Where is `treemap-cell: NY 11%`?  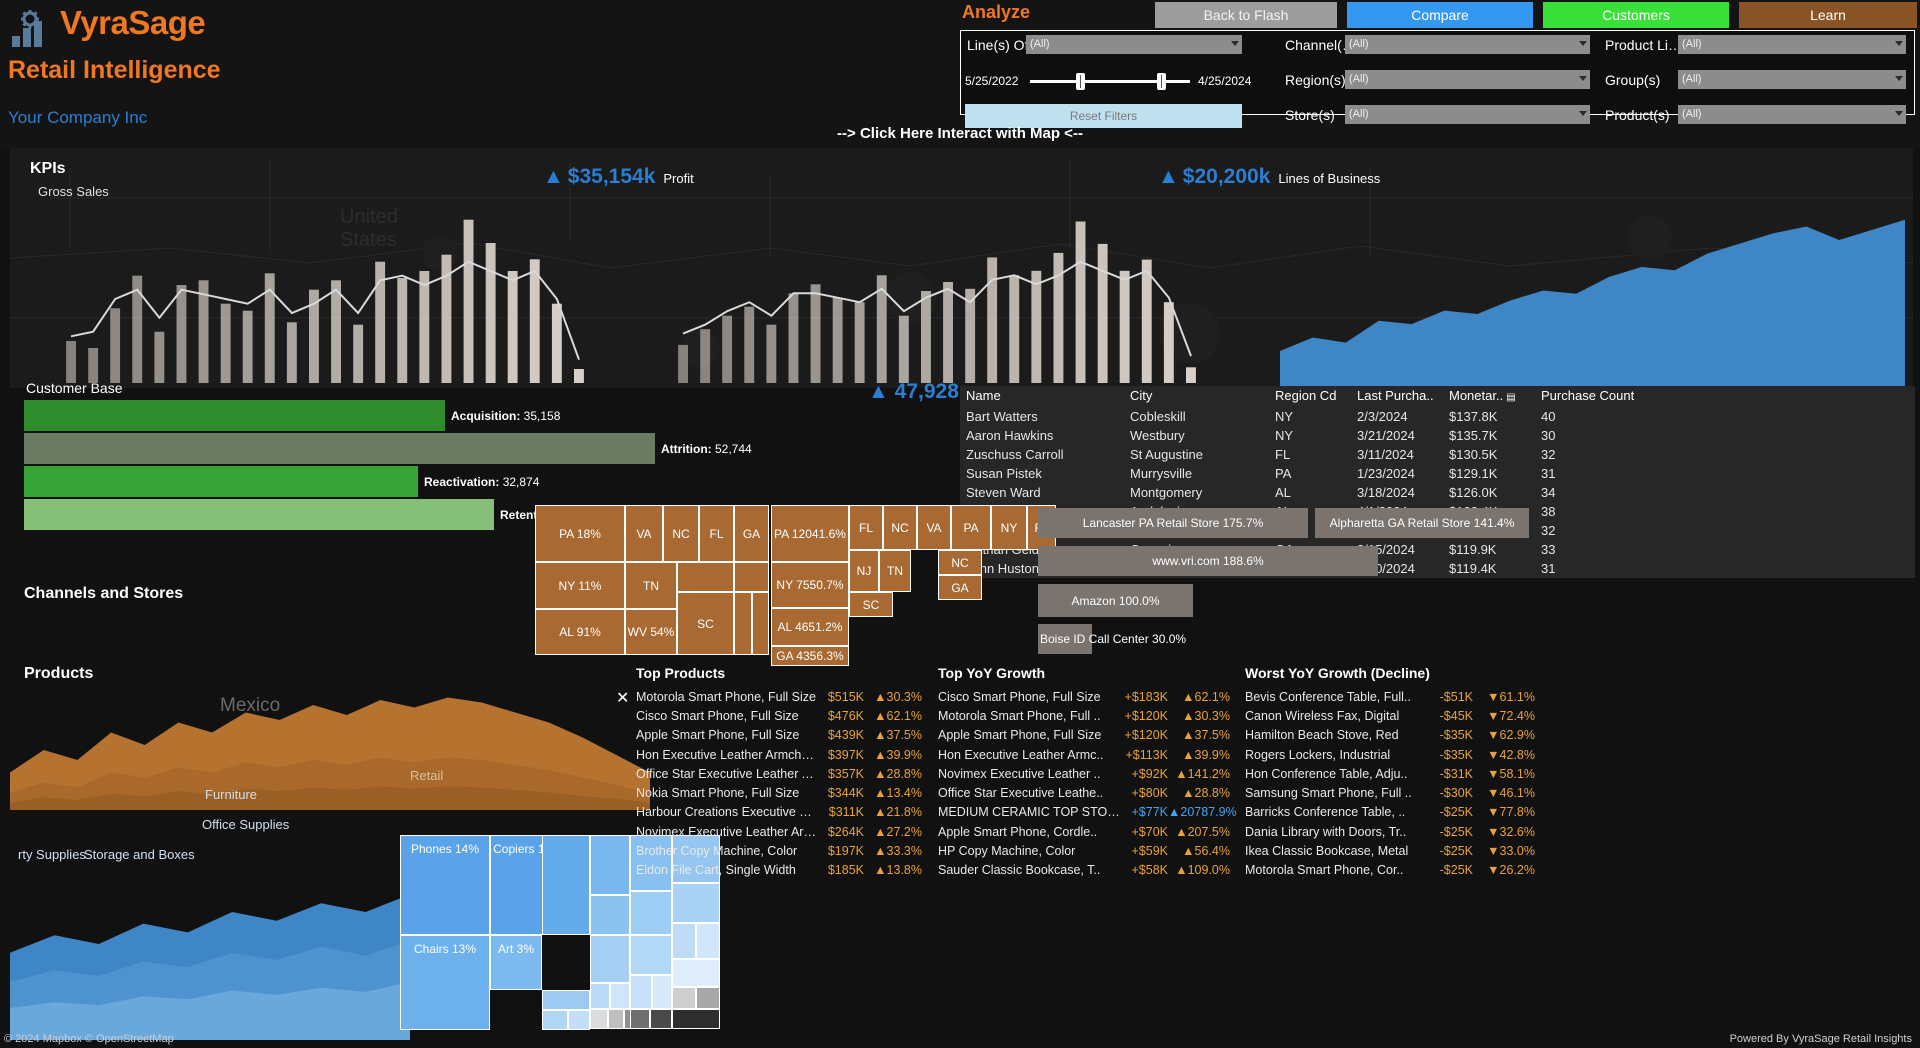 treemap-cell: NY 11% is located at coordinates (580, 585).